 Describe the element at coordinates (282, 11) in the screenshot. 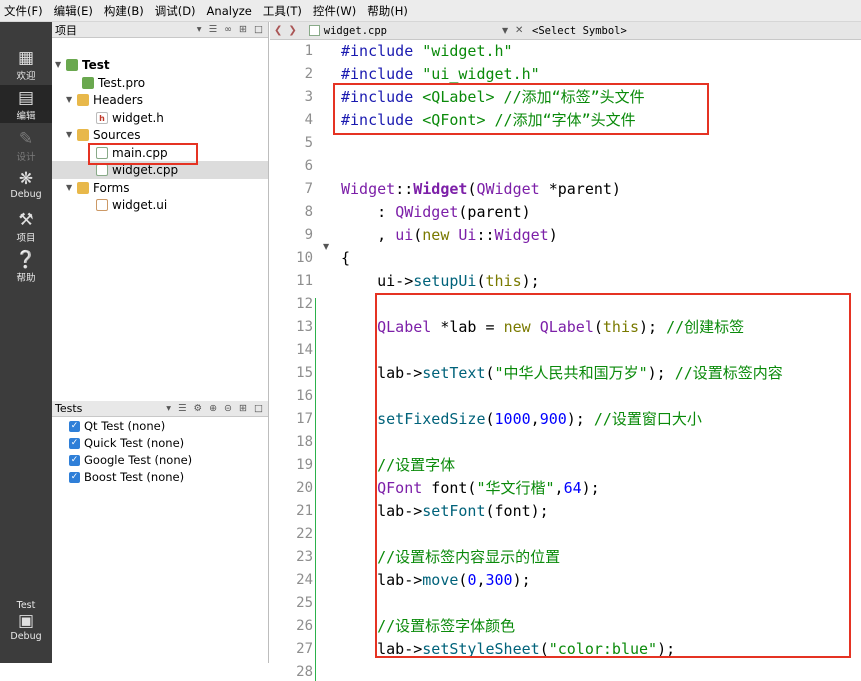

I see `menu-tools: 工具(T)` at that location.